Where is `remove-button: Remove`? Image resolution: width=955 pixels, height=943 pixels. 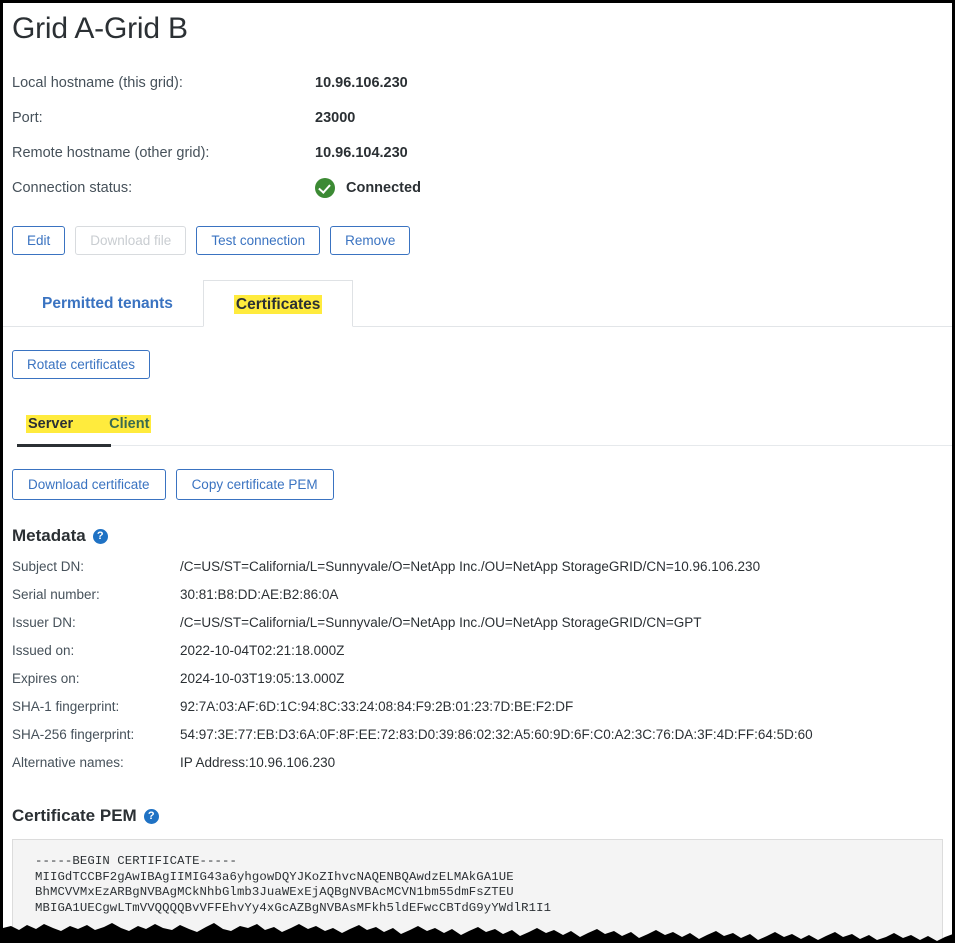 remove-button: Remove is located at coordinates (370, 240).